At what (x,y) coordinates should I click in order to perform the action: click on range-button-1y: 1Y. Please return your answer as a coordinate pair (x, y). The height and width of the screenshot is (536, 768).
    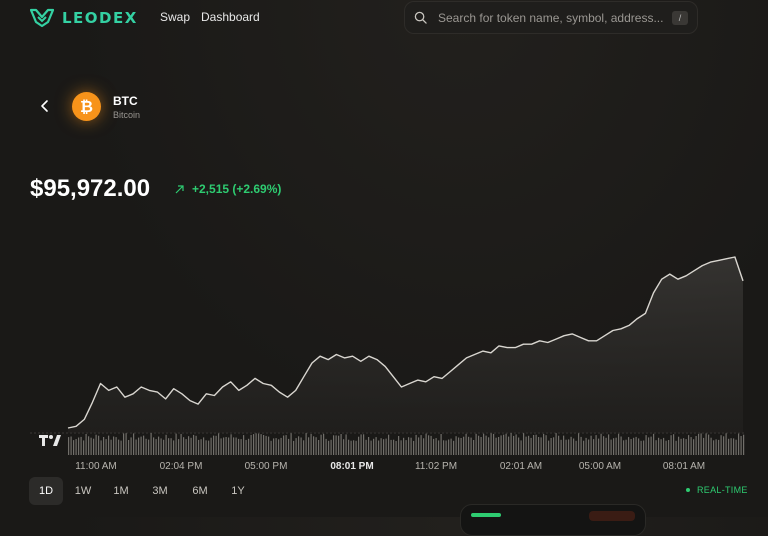
    Looking at the image, I should click on (238, 491).